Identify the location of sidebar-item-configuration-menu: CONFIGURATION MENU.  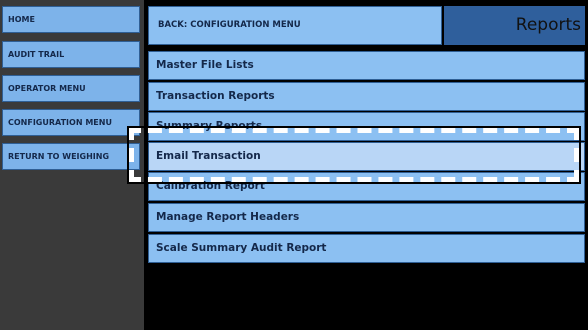
(71, 122).